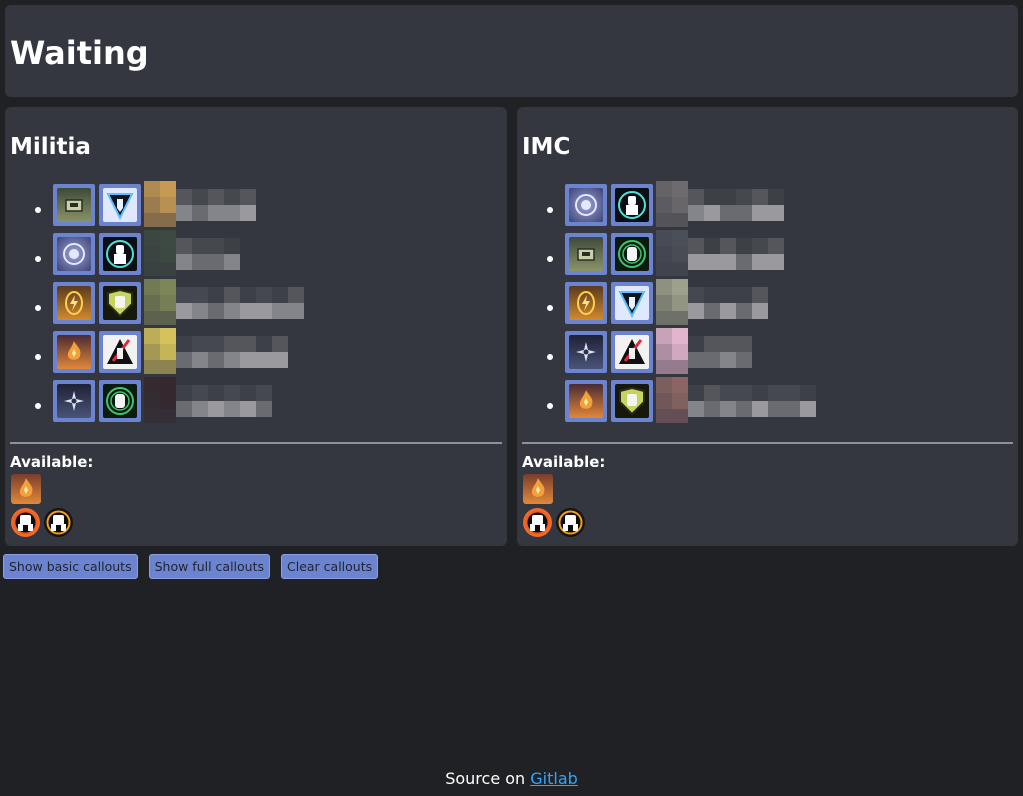 Image resolution: width=1023 pixels, height=796 pixels. Describe the element at coordinates (79, 53) in the screenshot. I see `status-title: Waiting` at that location.